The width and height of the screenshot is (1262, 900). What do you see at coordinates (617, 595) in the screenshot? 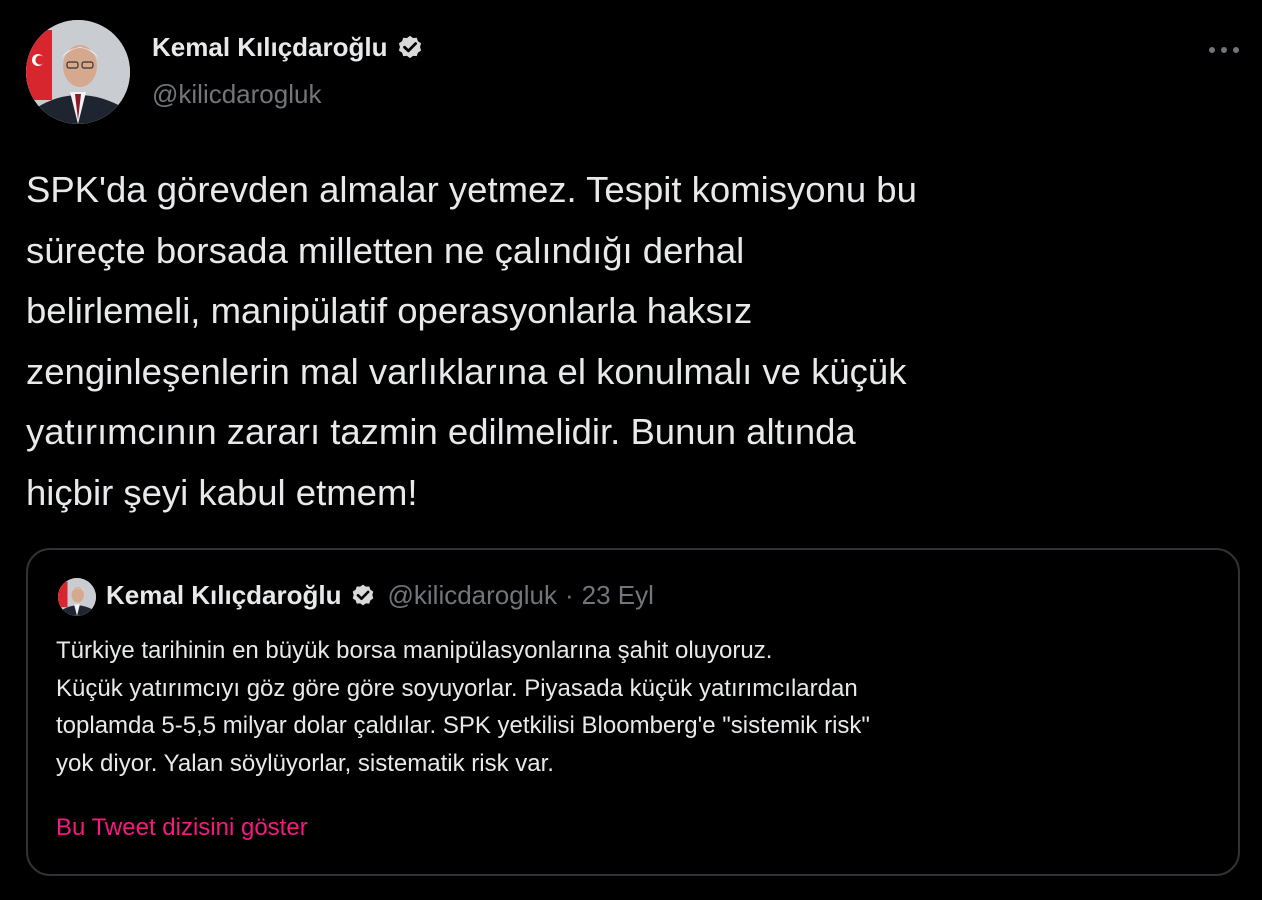
I see `quoted-tweet-date: 23 Eyl` at bounding box center [617, 595].